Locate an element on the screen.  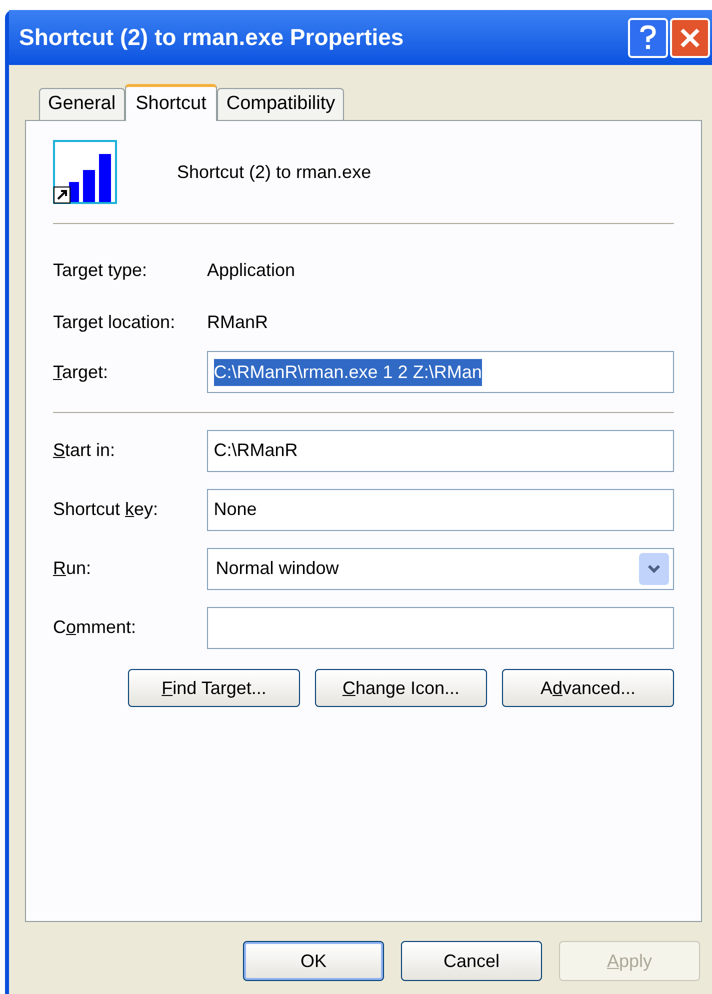
tab: Compatibility is located at coordinates (280, 104).